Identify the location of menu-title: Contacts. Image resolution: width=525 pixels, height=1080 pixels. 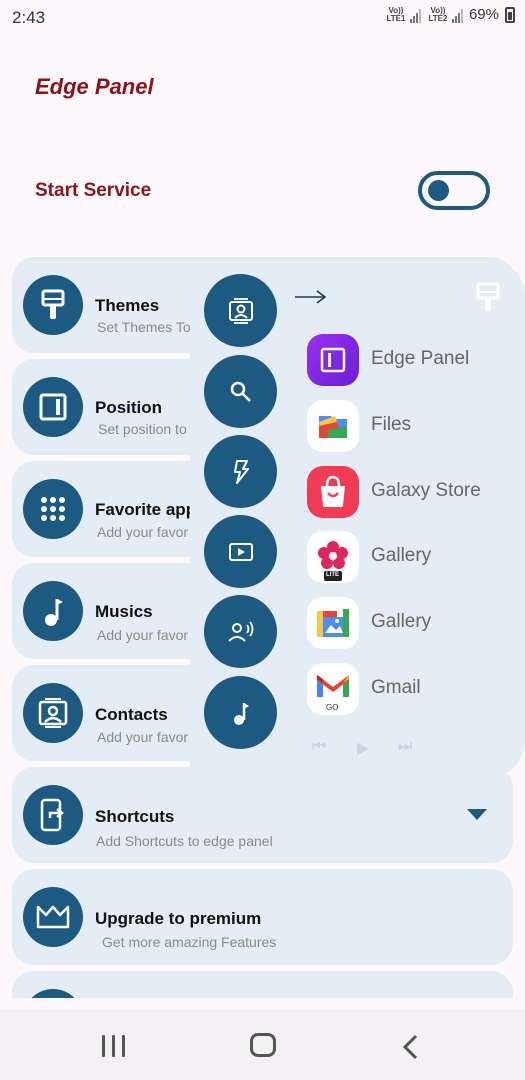
(131, 714).